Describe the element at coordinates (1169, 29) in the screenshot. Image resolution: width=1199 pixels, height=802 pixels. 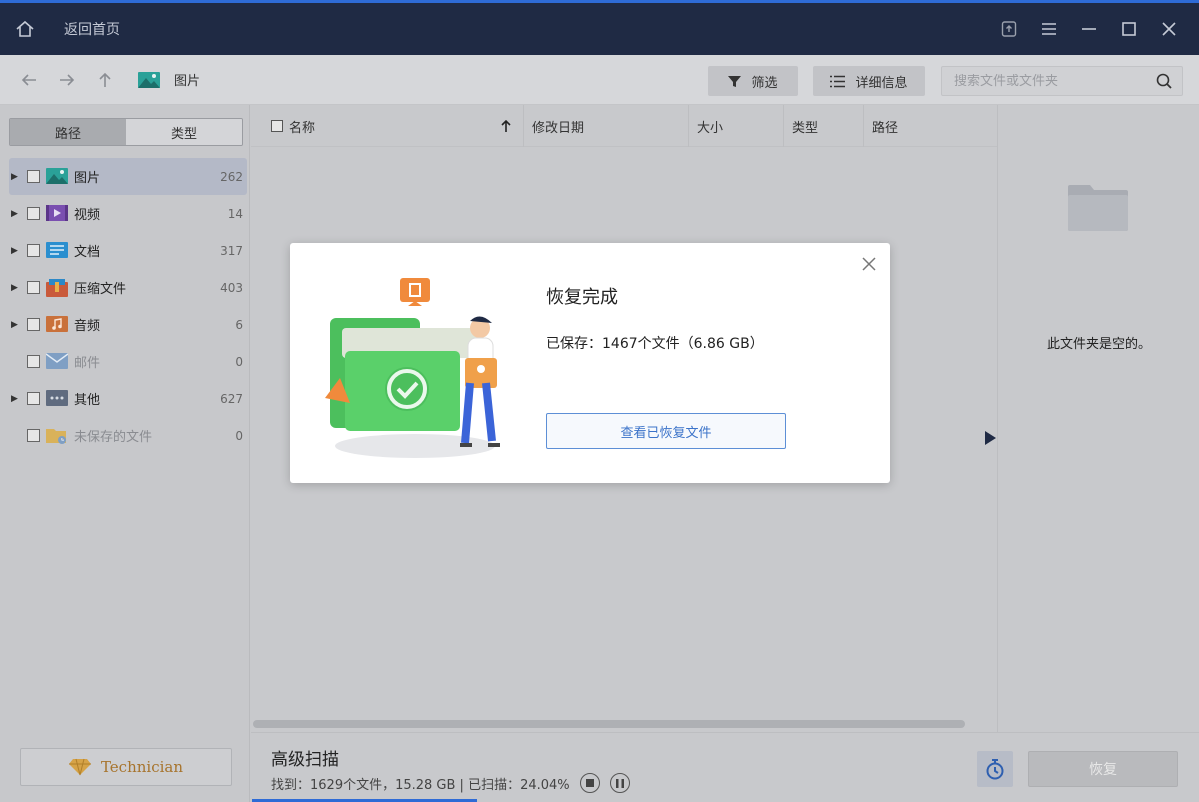
I see `close-window-button` at that location.